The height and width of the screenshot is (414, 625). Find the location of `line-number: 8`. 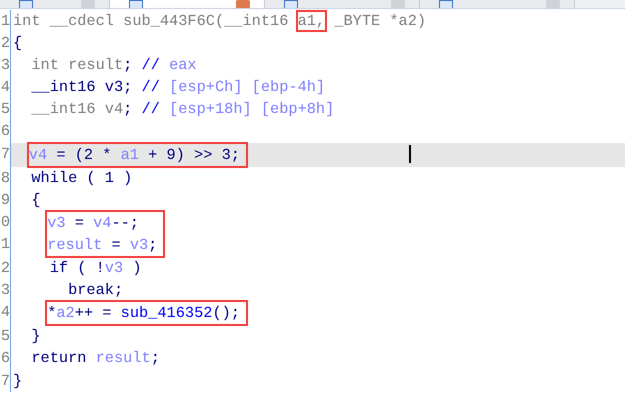

line-number: 8 is located at coordinates (5, 178).